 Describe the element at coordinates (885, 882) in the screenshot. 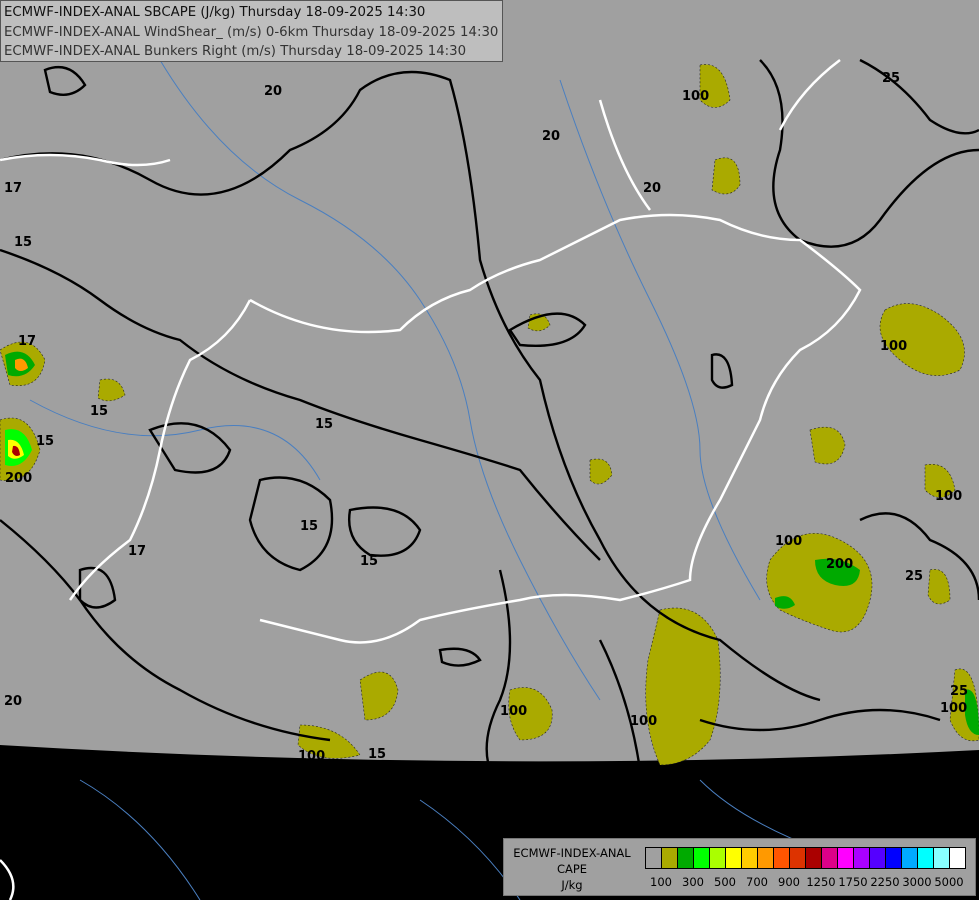

I see `legend-tick-label: 2250` at that location.